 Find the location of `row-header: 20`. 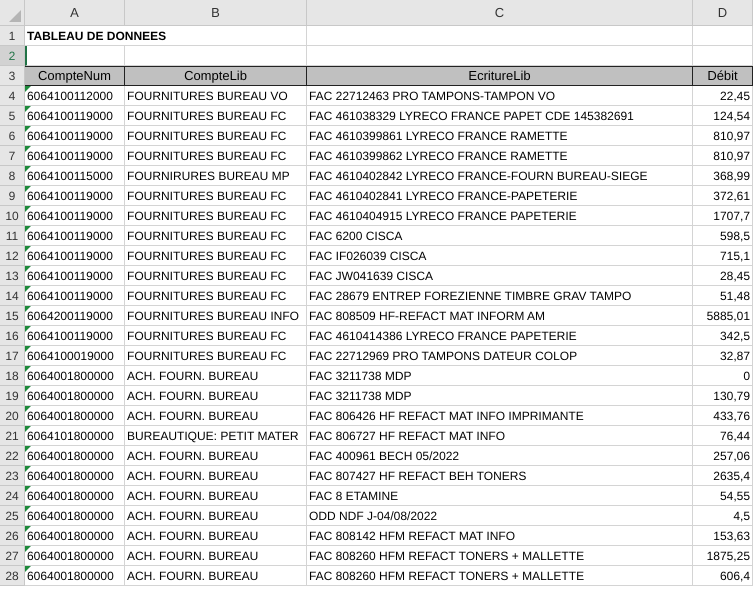

row-header: 20 is located at coordinates (12, 416).